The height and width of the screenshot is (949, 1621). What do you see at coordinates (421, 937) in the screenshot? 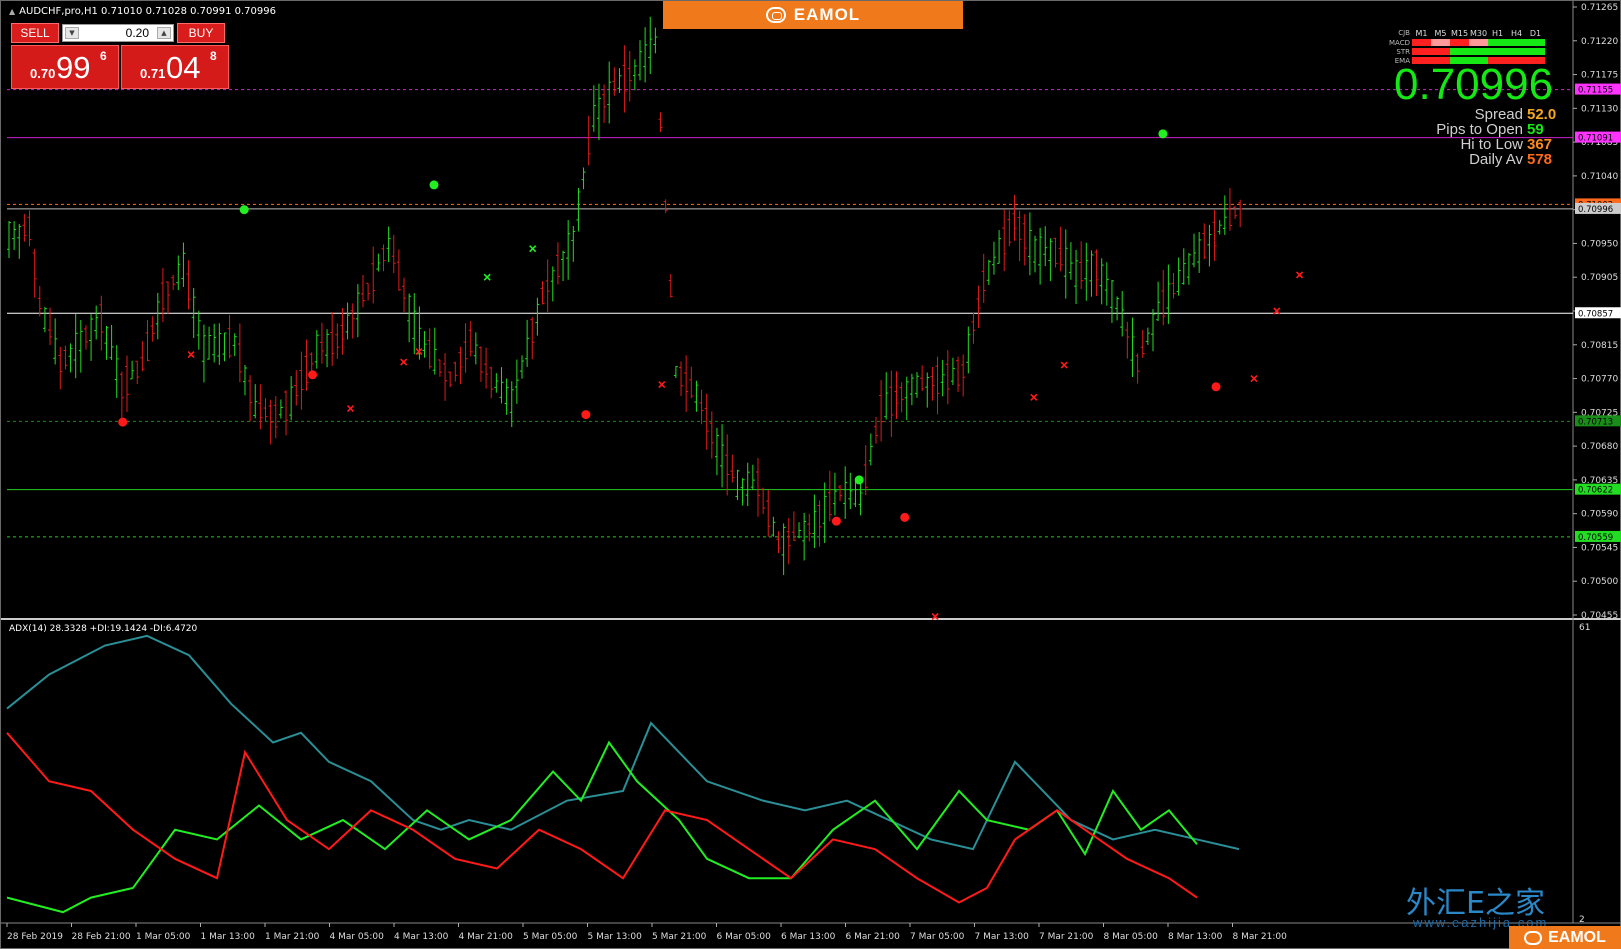
I see `time-tick-label: 4 Mar 13:00` at bounding box center [421, 937].